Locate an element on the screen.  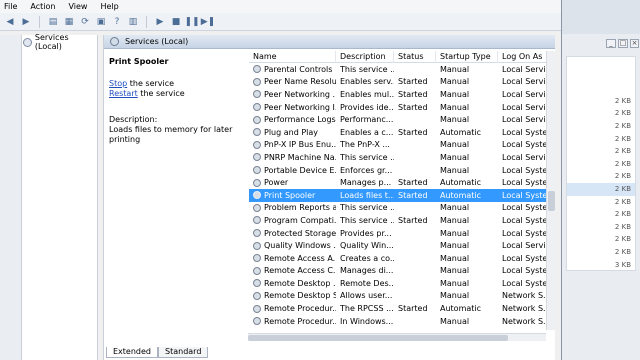
tree-item-services-local: Services (Local) is located at coordinates (59, 42).